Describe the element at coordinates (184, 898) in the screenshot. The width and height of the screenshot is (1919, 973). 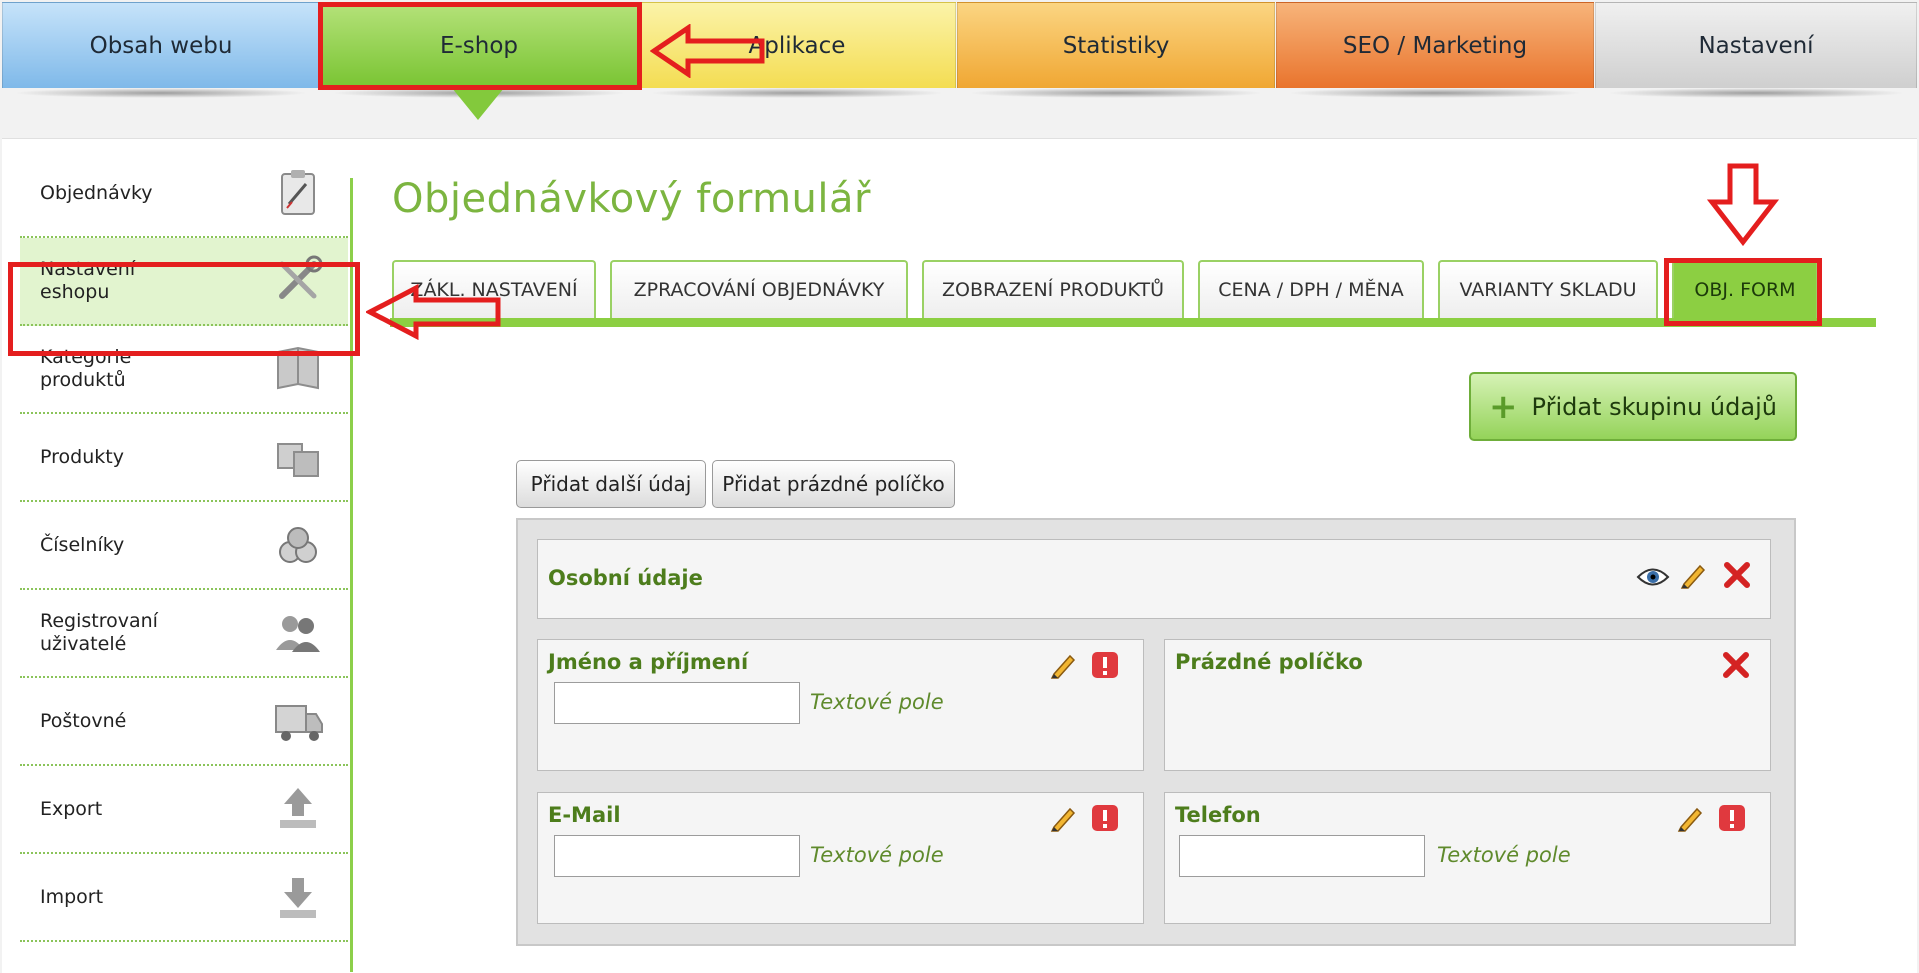
I see `sidebar-item-import: Import` at that location.